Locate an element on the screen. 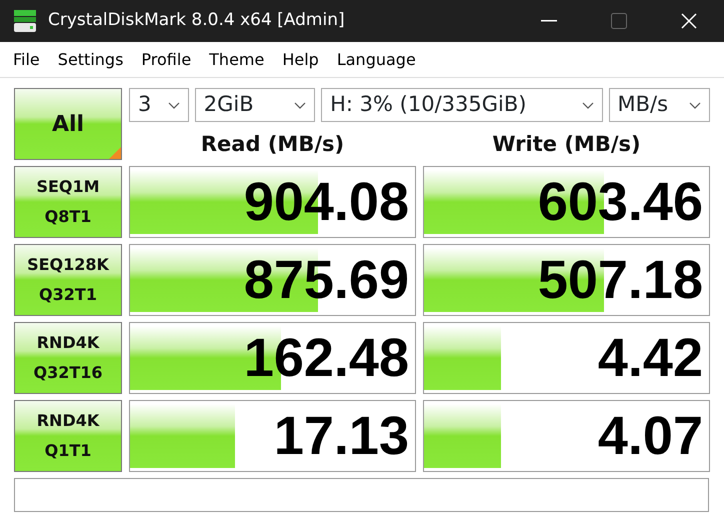 Image resolution: width=724 pixels, height=527 pixels. menu-item: Settings is located at coordinates (90, 60).